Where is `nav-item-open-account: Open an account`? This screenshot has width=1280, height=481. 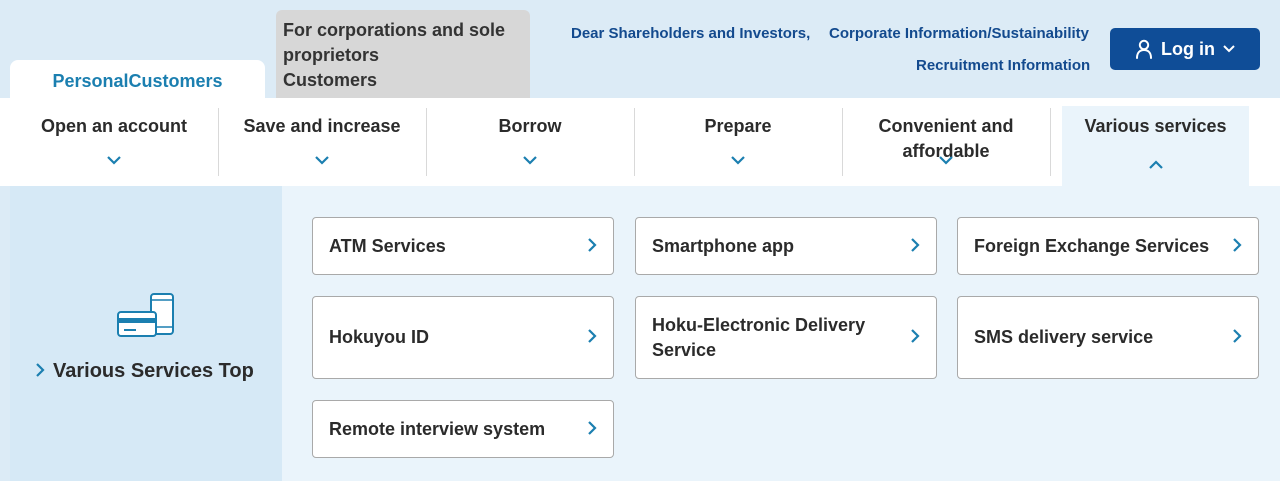 nav-item-open-account: Open an account is located at coordinates (114, 142).